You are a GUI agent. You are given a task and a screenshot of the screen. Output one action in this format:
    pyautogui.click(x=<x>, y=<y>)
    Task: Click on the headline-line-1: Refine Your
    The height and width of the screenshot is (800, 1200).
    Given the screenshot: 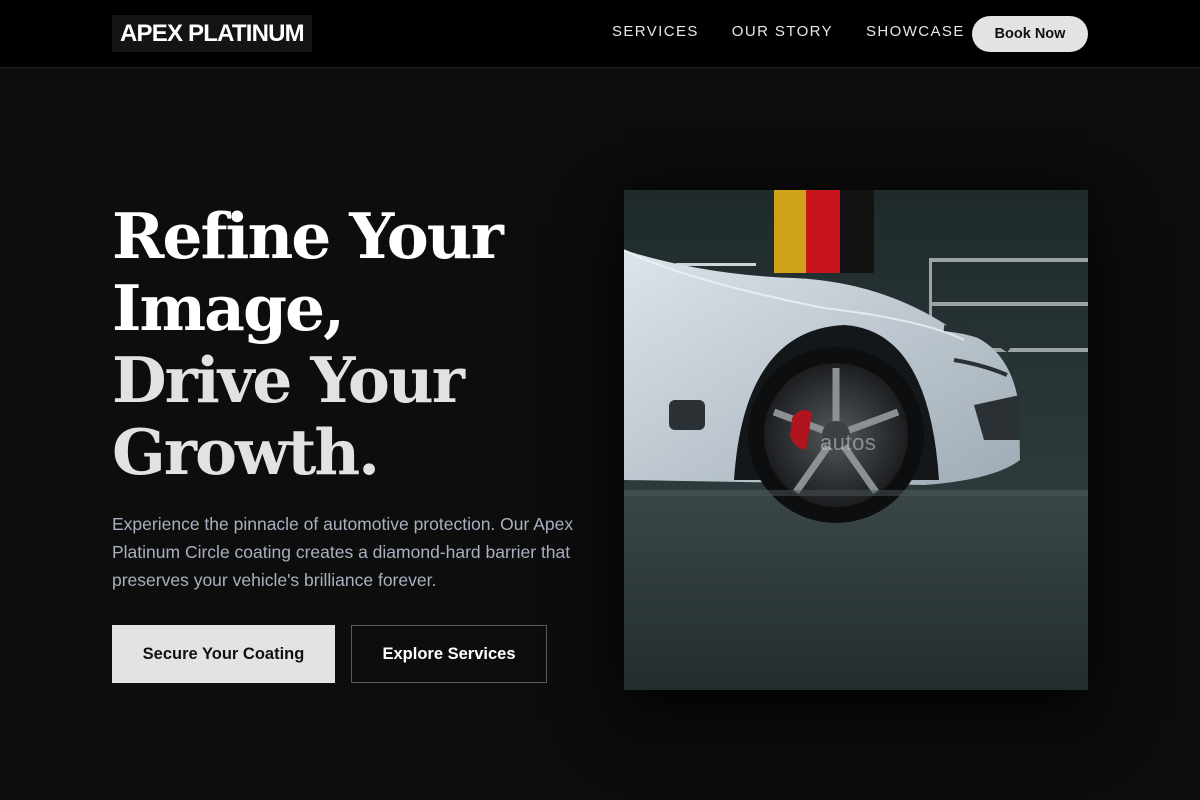 What is the action you would take?
    pyautogui.click(x=308, y=236)
    